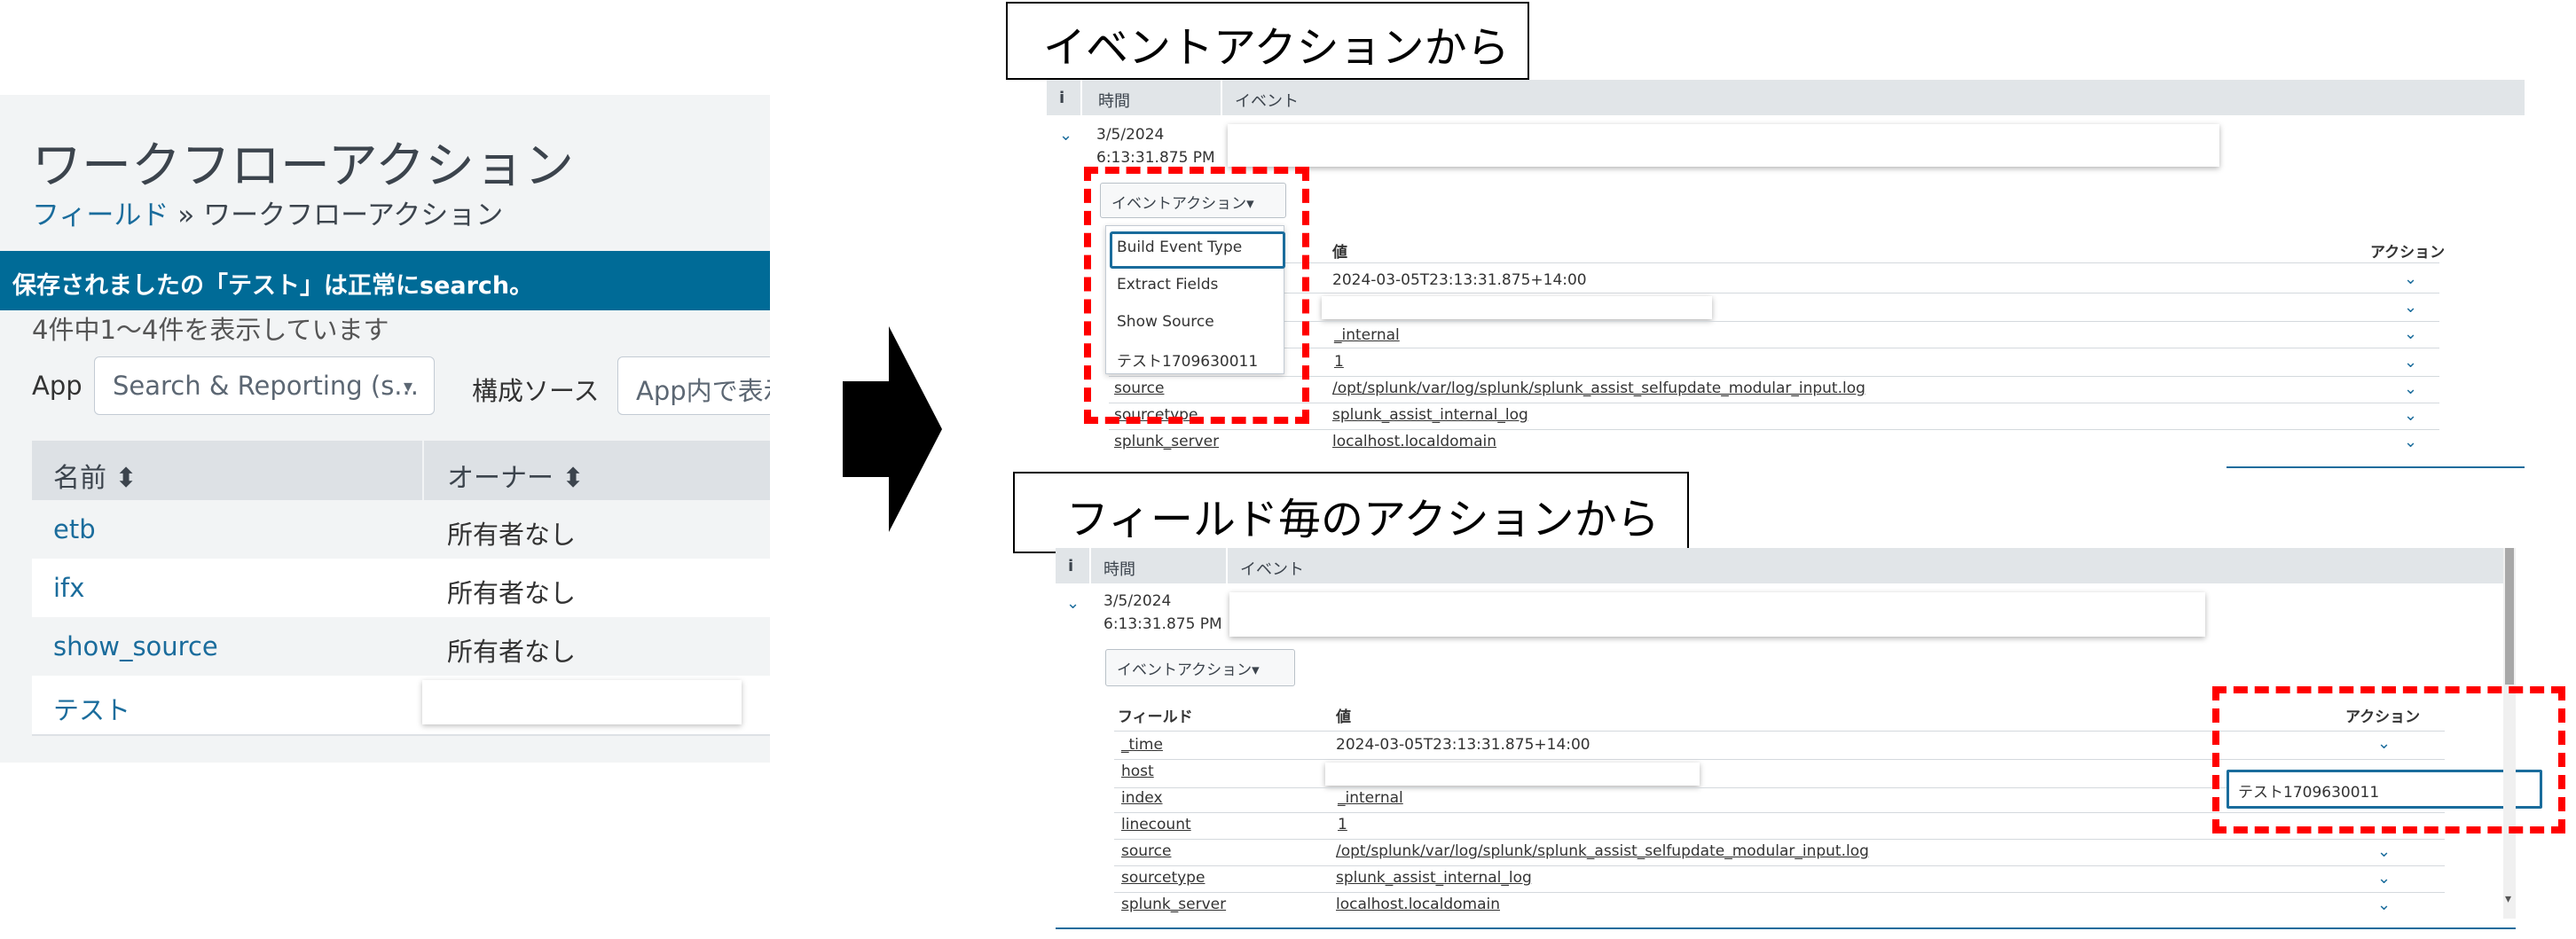  I want to click on scroll-down-icon: ▾, so click(2508, 899).